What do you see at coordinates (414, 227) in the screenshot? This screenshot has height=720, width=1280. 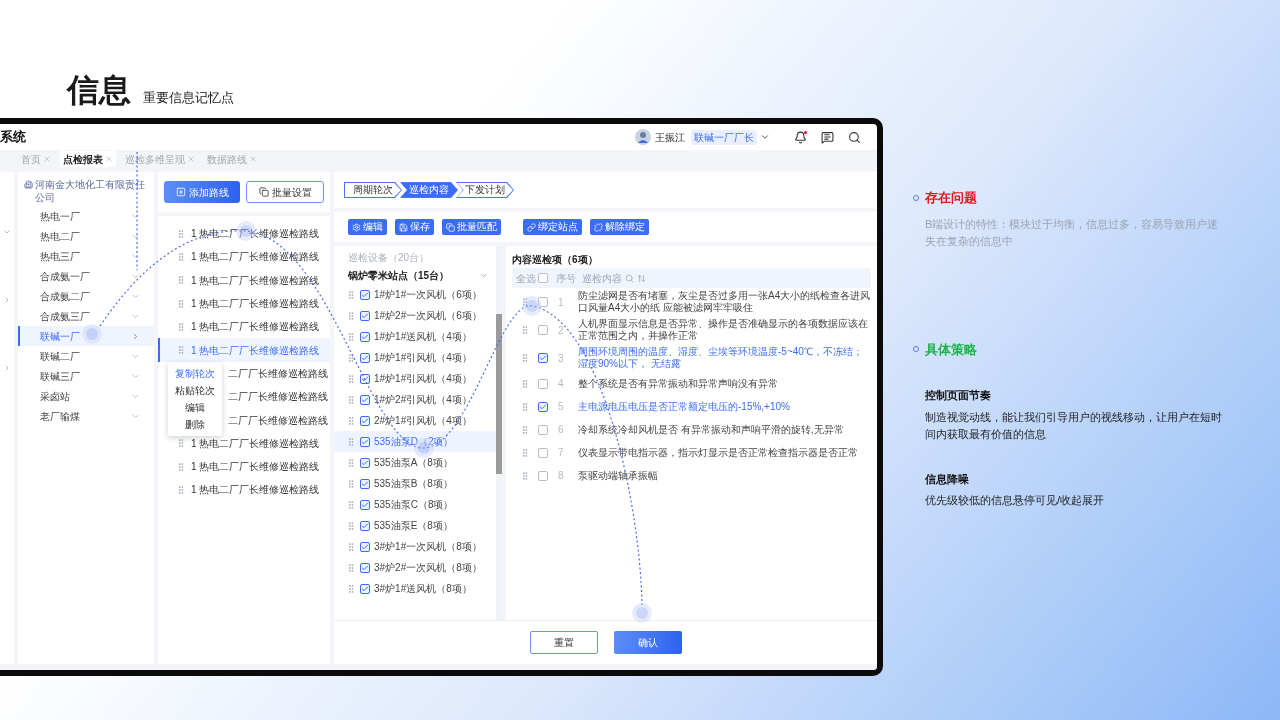 I see `toolbar-button: 保存` at bounding box center [414, 227].